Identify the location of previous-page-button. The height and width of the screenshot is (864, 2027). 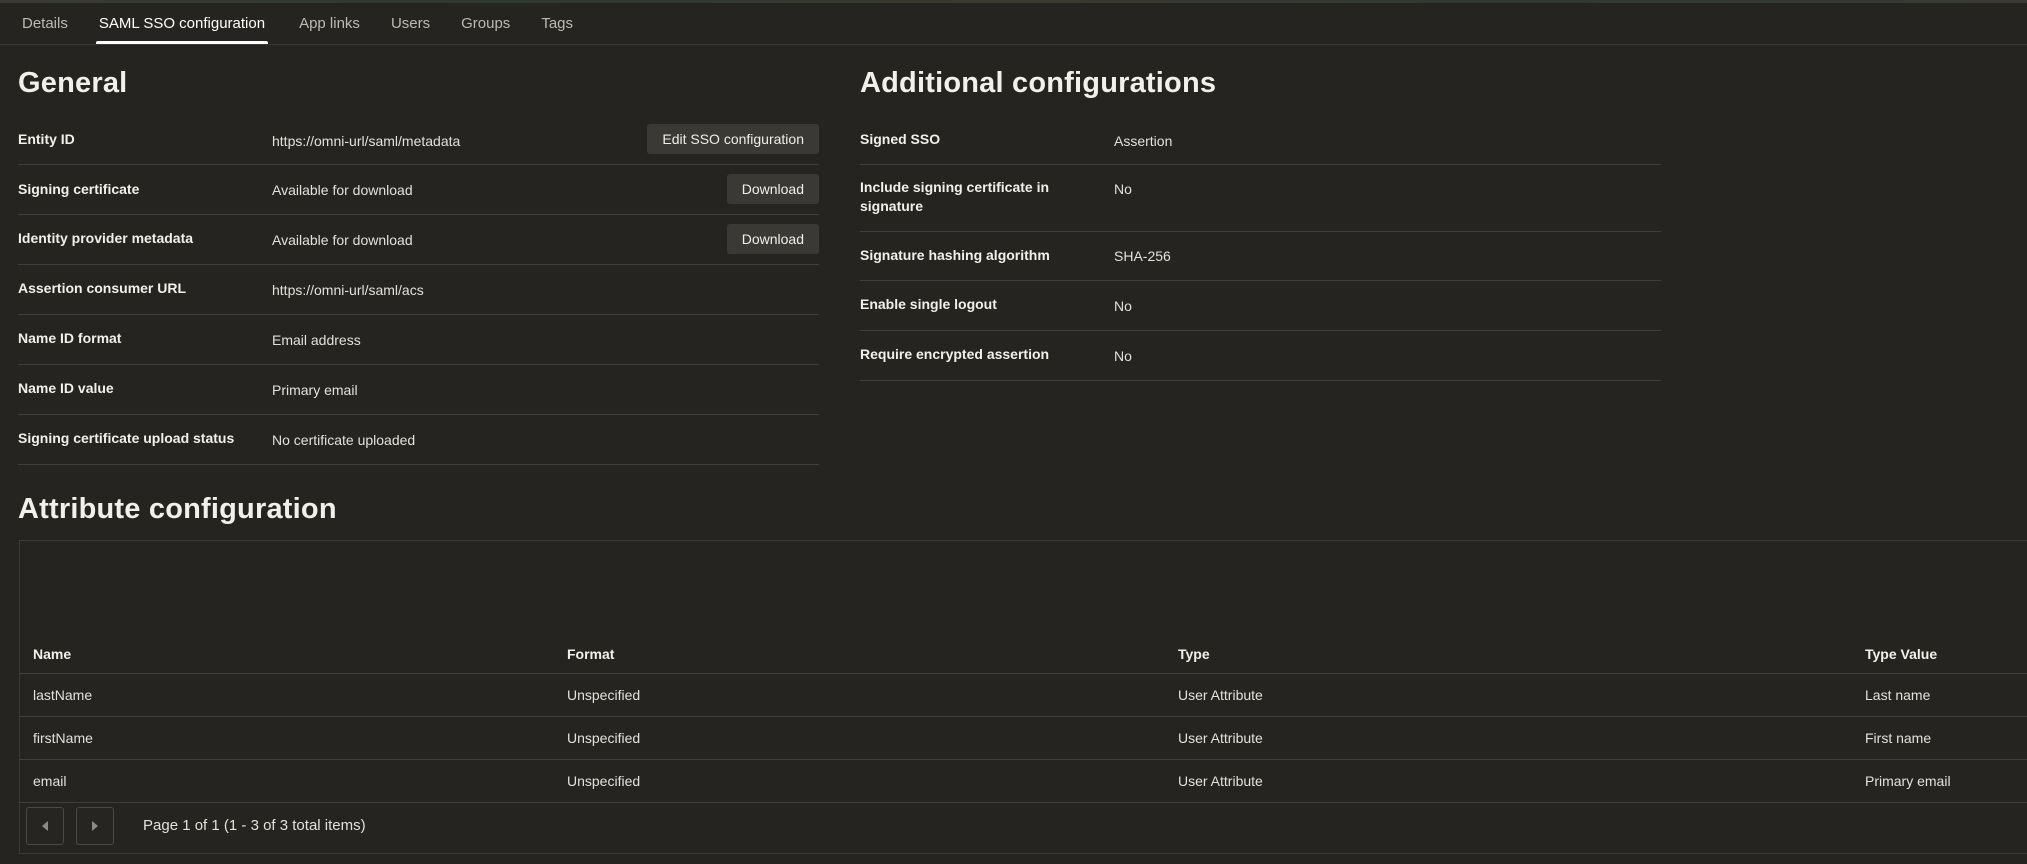
(45, 826).